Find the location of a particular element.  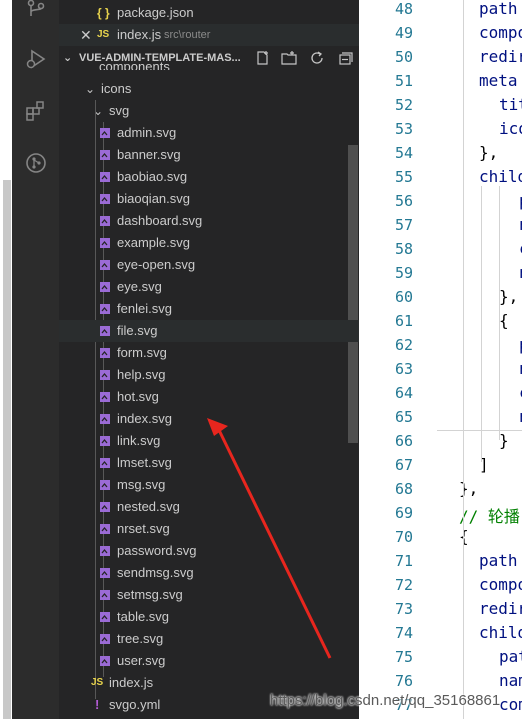

annotation-arrow is located at coordinates (269, 538).